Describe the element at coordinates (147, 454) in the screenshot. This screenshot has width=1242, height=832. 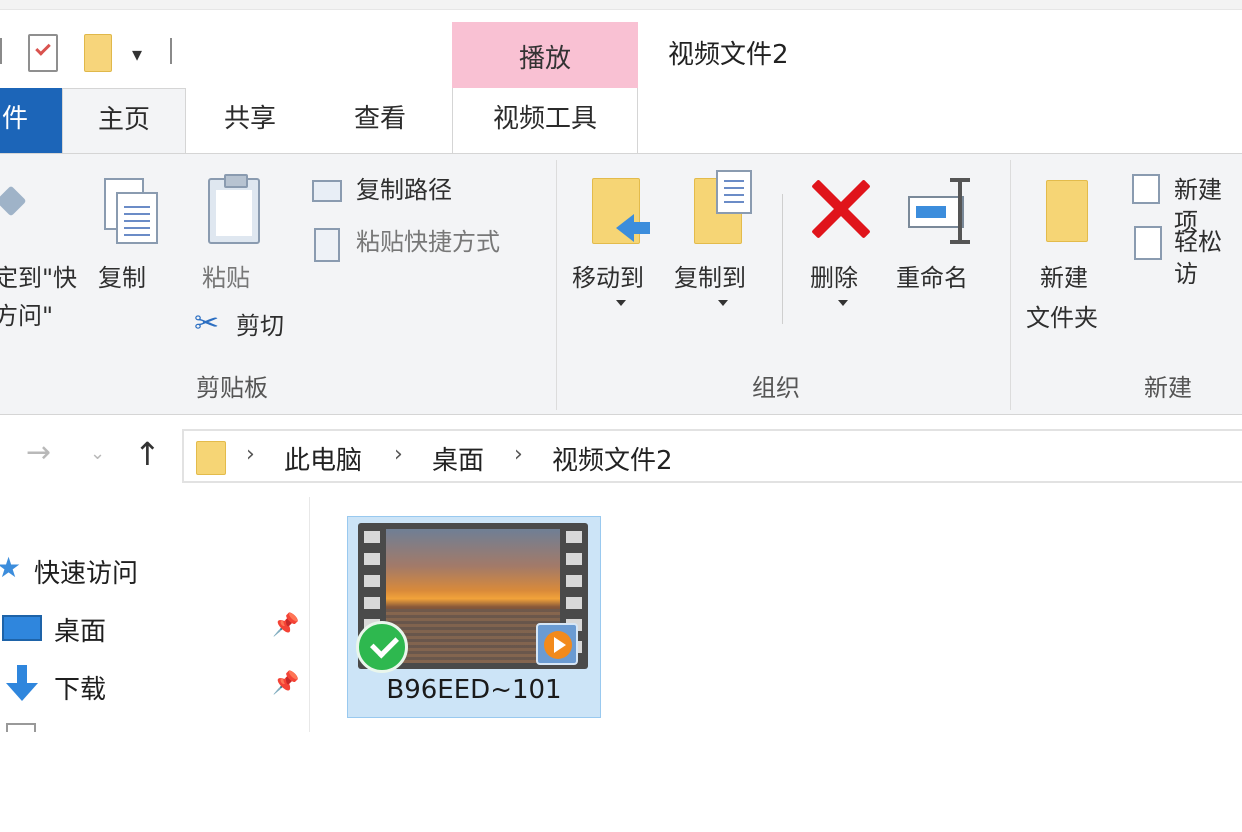
I see `up-arrow-icon: ↑` at that location.